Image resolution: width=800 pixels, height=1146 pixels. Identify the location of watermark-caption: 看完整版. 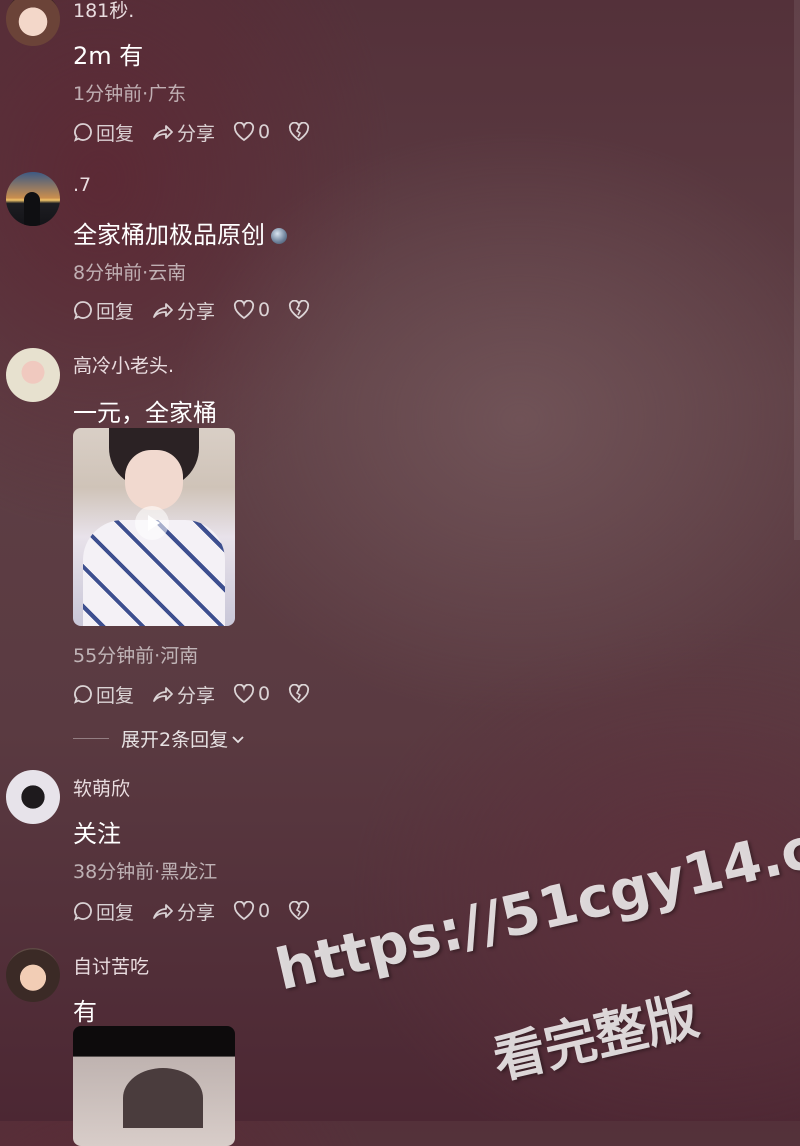
(596, 1038).